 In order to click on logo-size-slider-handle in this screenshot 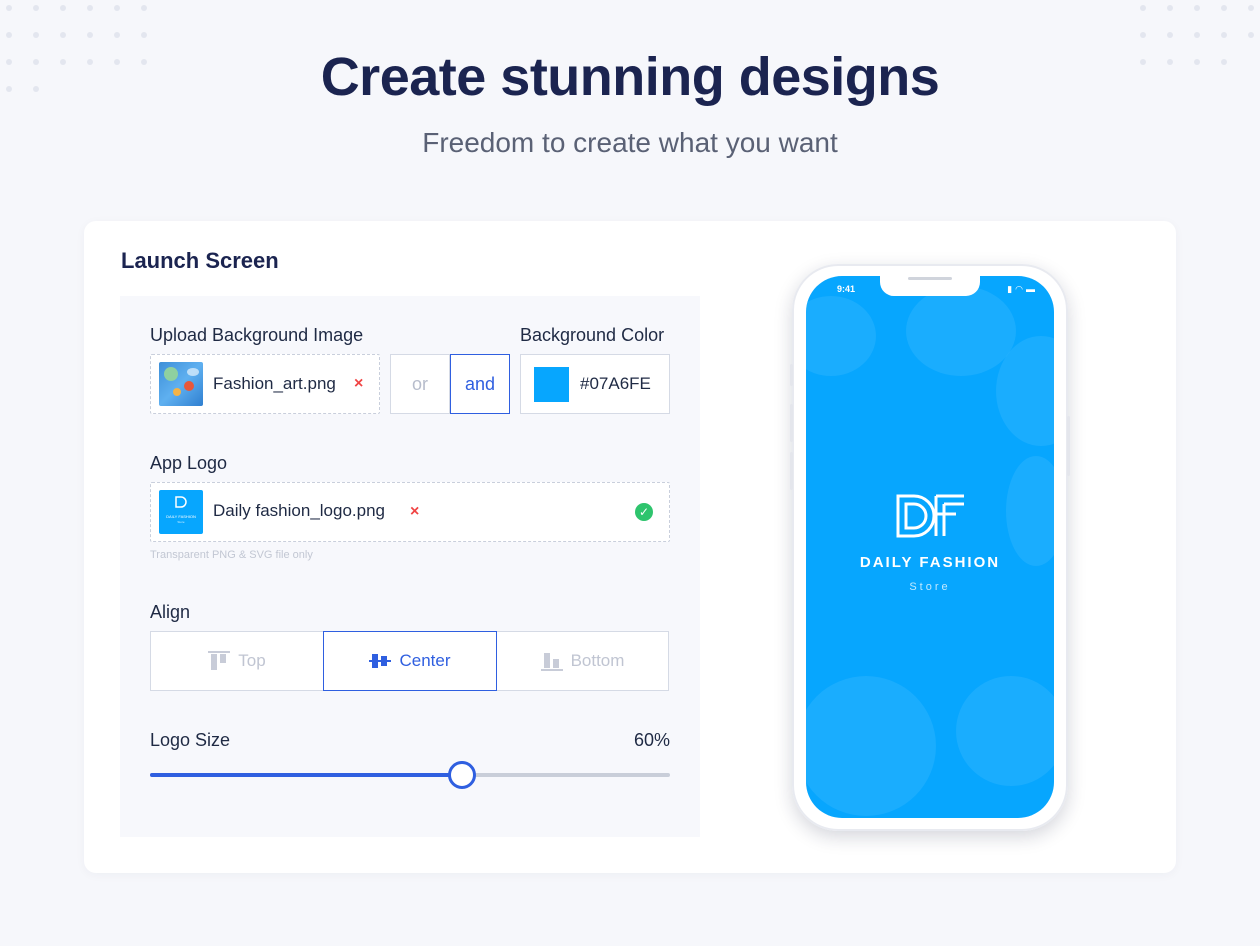, I will do `click(462, 775)`.